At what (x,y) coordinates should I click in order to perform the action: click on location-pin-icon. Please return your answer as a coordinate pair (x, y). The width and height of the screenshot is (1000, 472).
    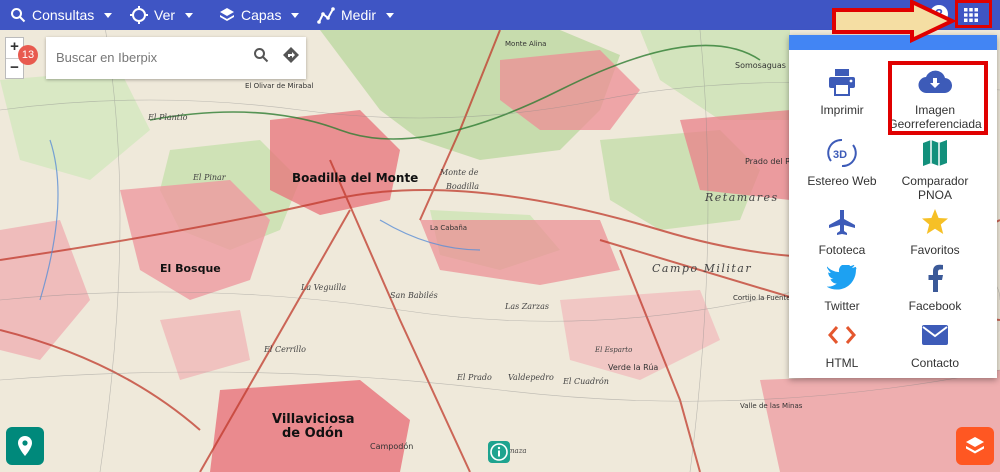
    Looking at the image, I should click on (25, 446).